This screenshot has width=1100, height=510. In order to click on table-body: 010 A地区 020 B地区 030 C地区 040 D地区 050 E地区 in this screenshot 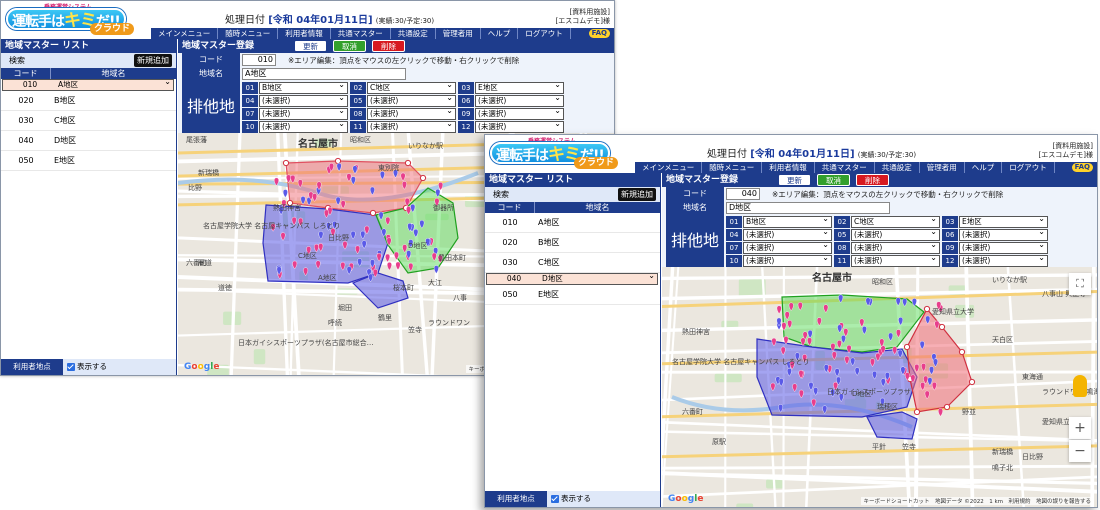, I will do `click(88, 125)`.